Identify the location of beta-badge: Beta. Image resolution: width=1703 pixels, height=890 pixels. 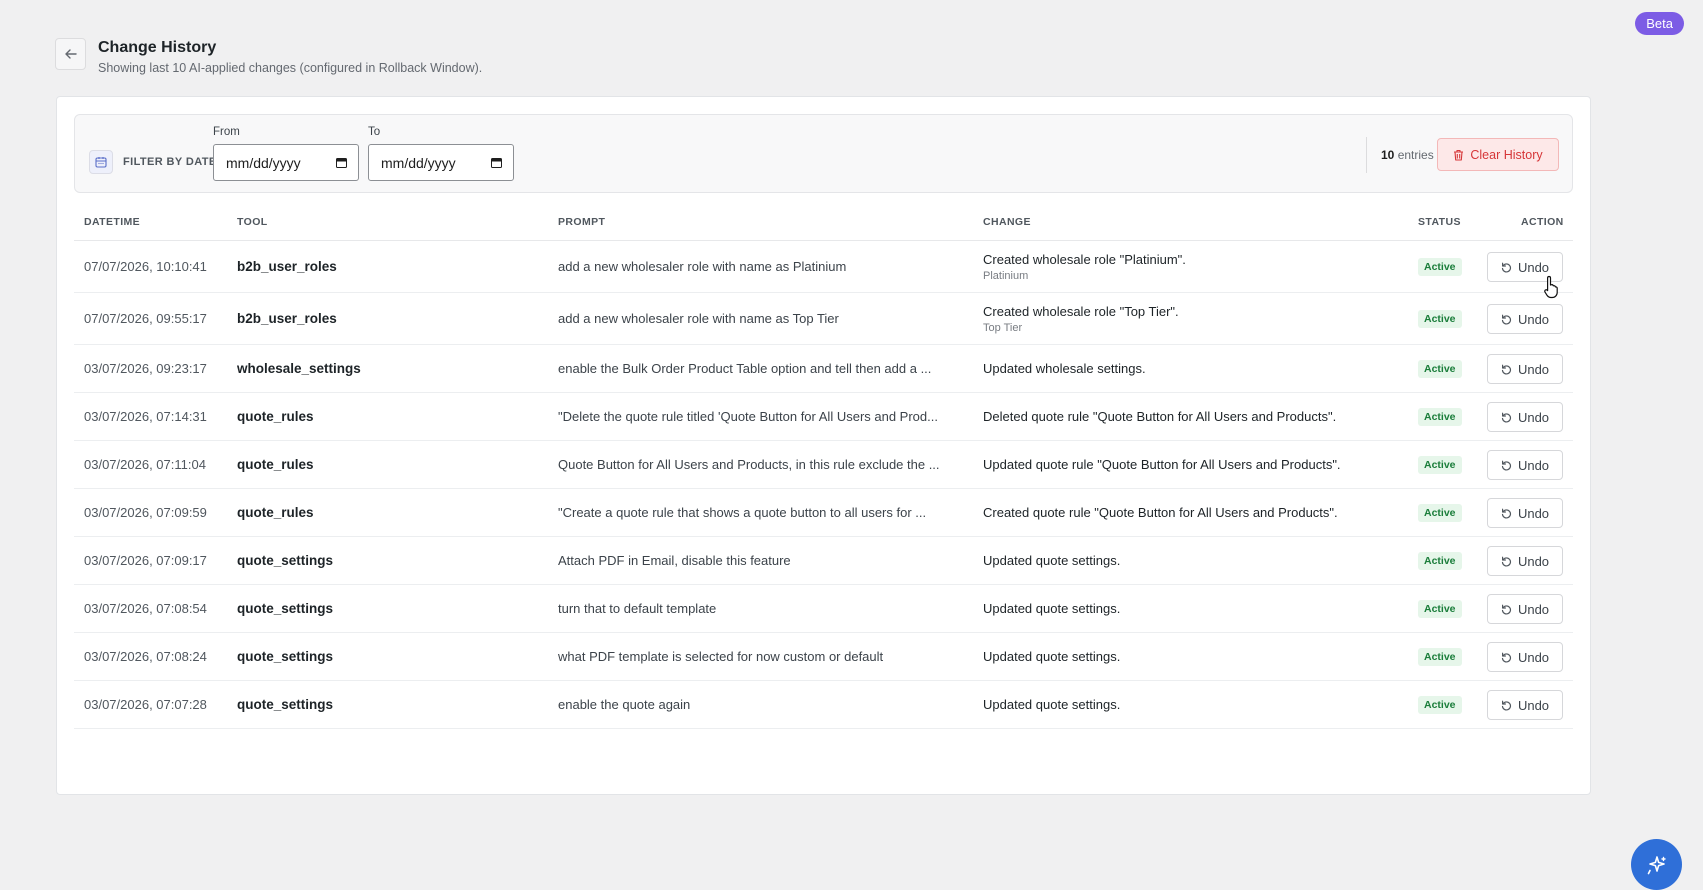
(1659, 23).